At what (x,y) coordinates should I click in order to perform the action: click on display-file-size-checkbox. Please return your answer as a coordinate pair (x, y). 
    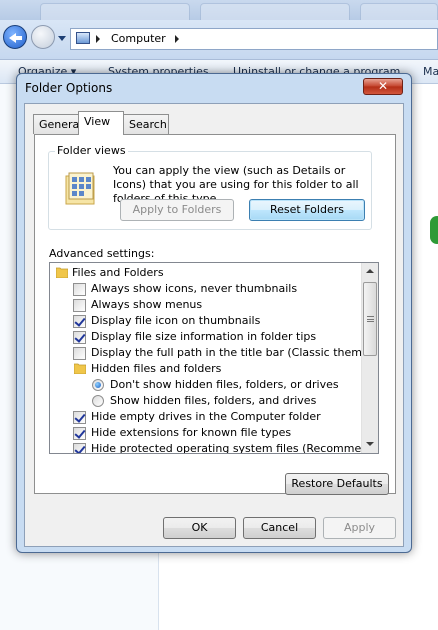
    Looking at the image, I should click on (79, 337).